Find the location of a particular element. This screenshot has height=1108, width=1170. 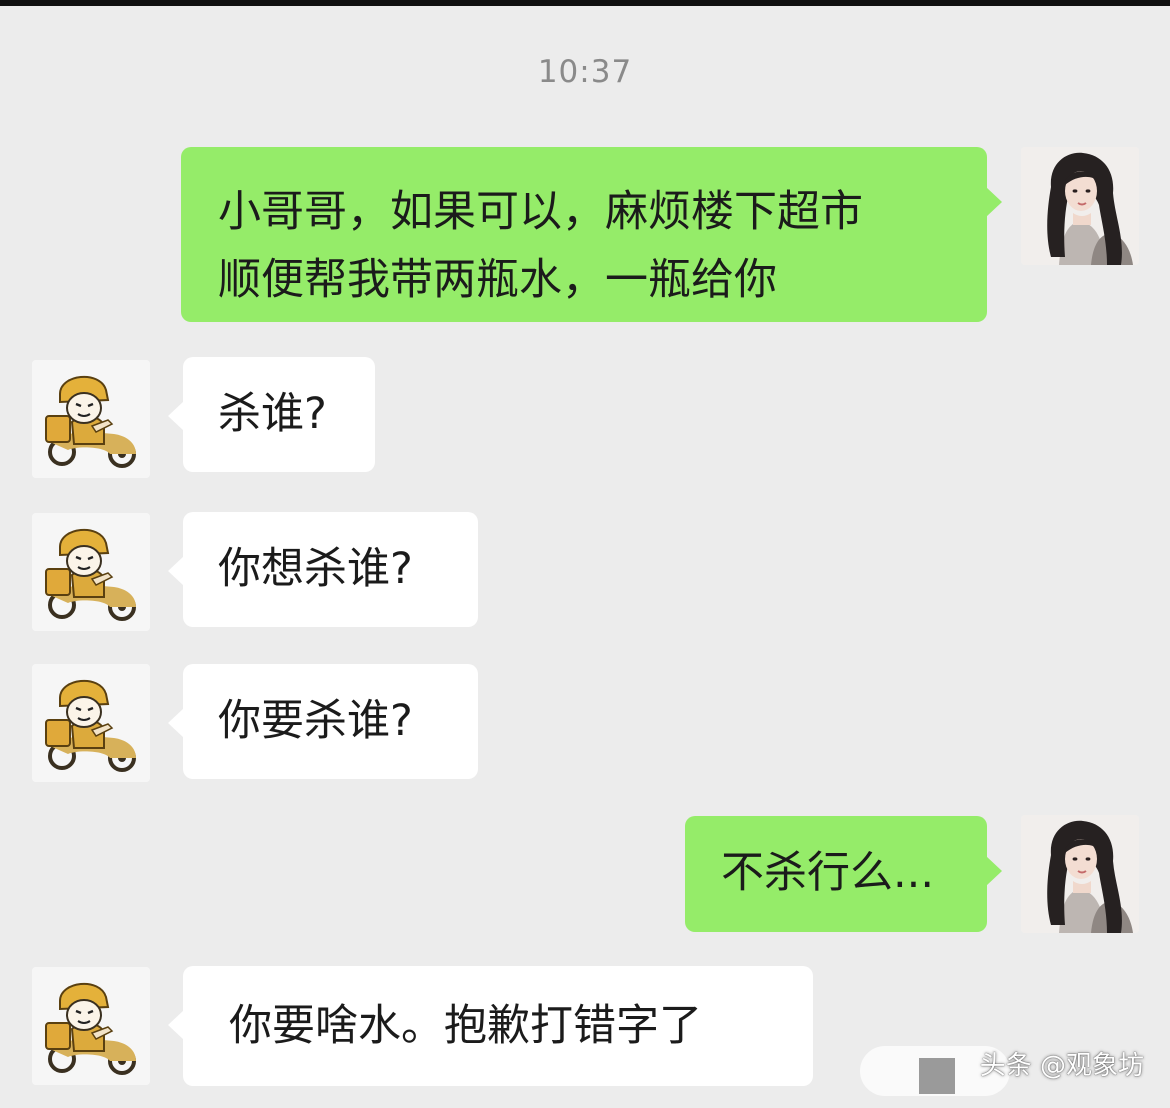

message-bubble-outgoing: 小哥哥，如果可以，麻烦楼下超市 顺便帮我带两瓶水，一瓶给你 is located at coordinates (591, 234).